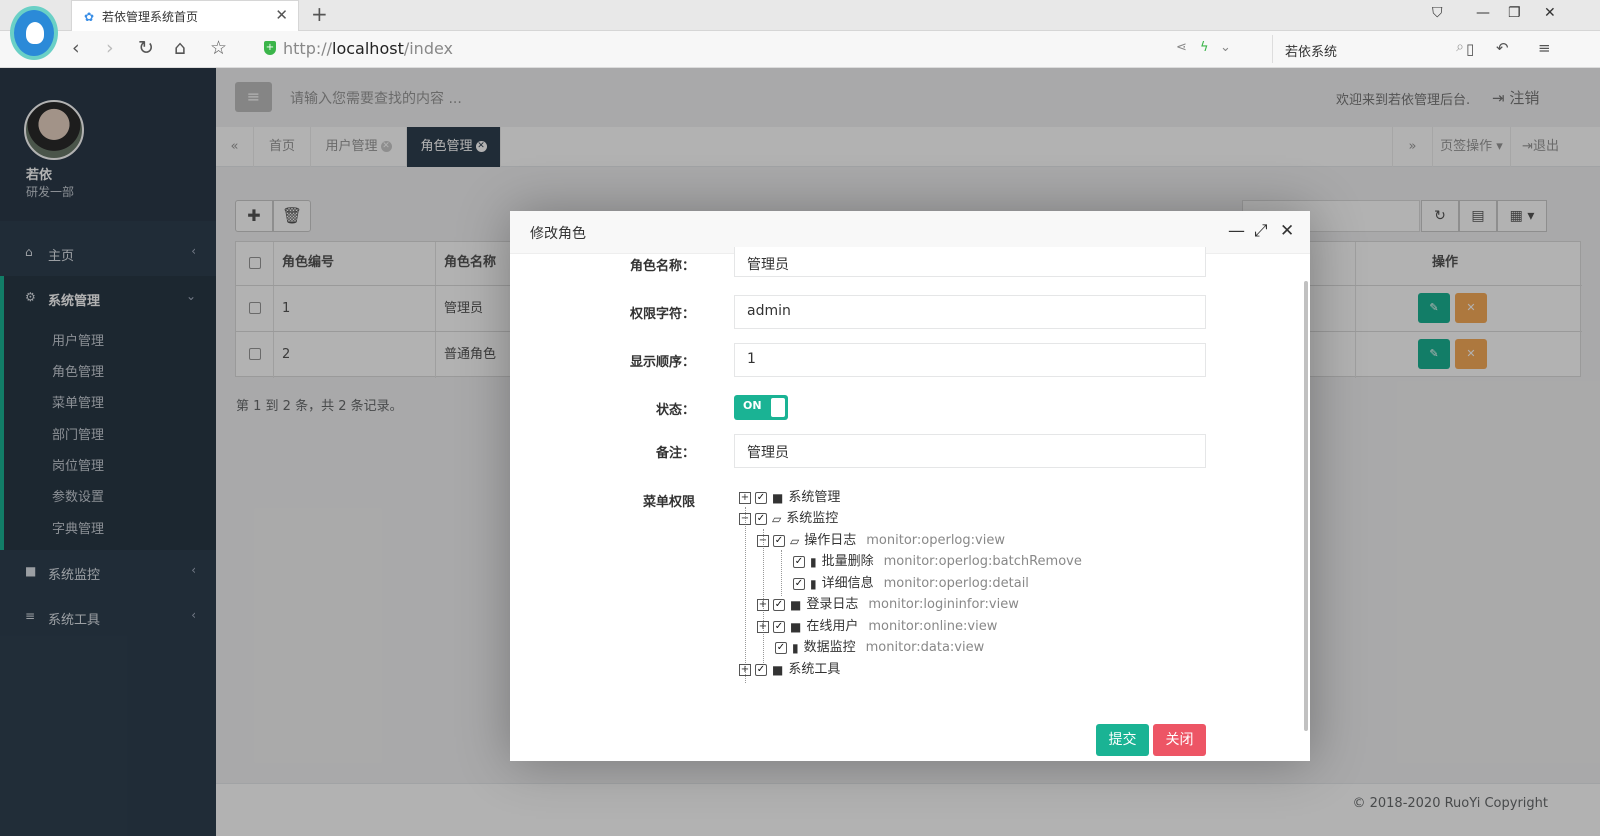  Describe the element at coordinates (662, 266) in the screenshot. I see `role-name-label: 角色名称：` at that location.